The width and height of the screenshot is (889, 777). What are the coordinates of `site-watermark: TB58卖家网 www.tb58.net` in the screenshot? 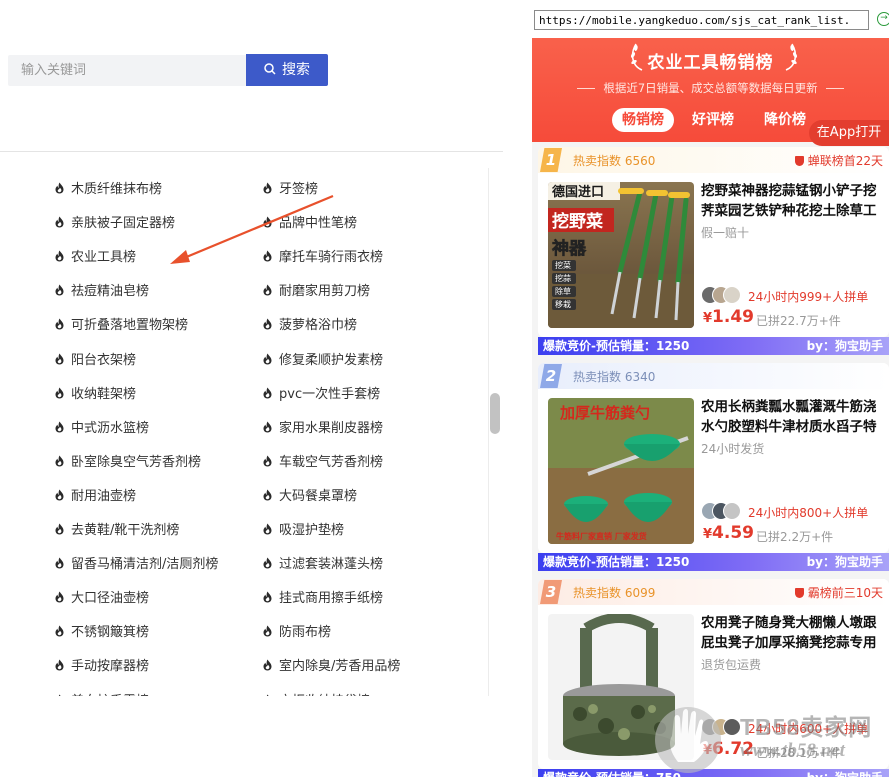 It's located at (769, 738).